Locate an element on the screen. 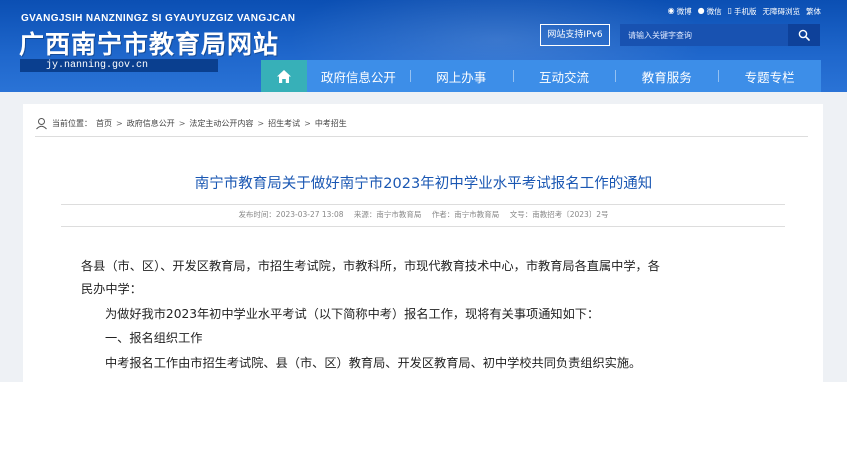 The image size is (847, 454). article-title: 南宁市教育局关于做好南宁市2023年初中学业水平考试报名工作的通知 is located at coordinates (423, 184).